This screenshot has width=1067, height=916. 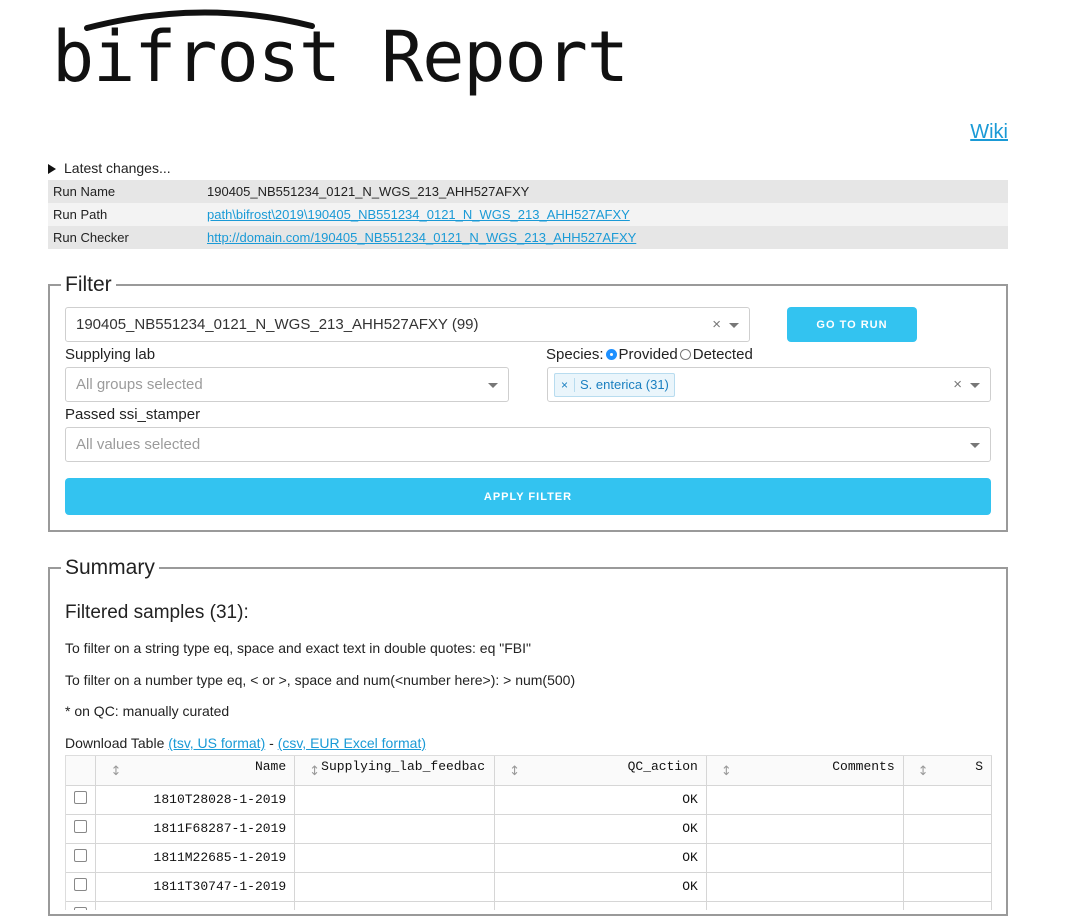 What do you see at coordinates (805, 771) in the screenshot?
I see `column-header-comments: ↕ Comments` at bounding box center [805, 771].